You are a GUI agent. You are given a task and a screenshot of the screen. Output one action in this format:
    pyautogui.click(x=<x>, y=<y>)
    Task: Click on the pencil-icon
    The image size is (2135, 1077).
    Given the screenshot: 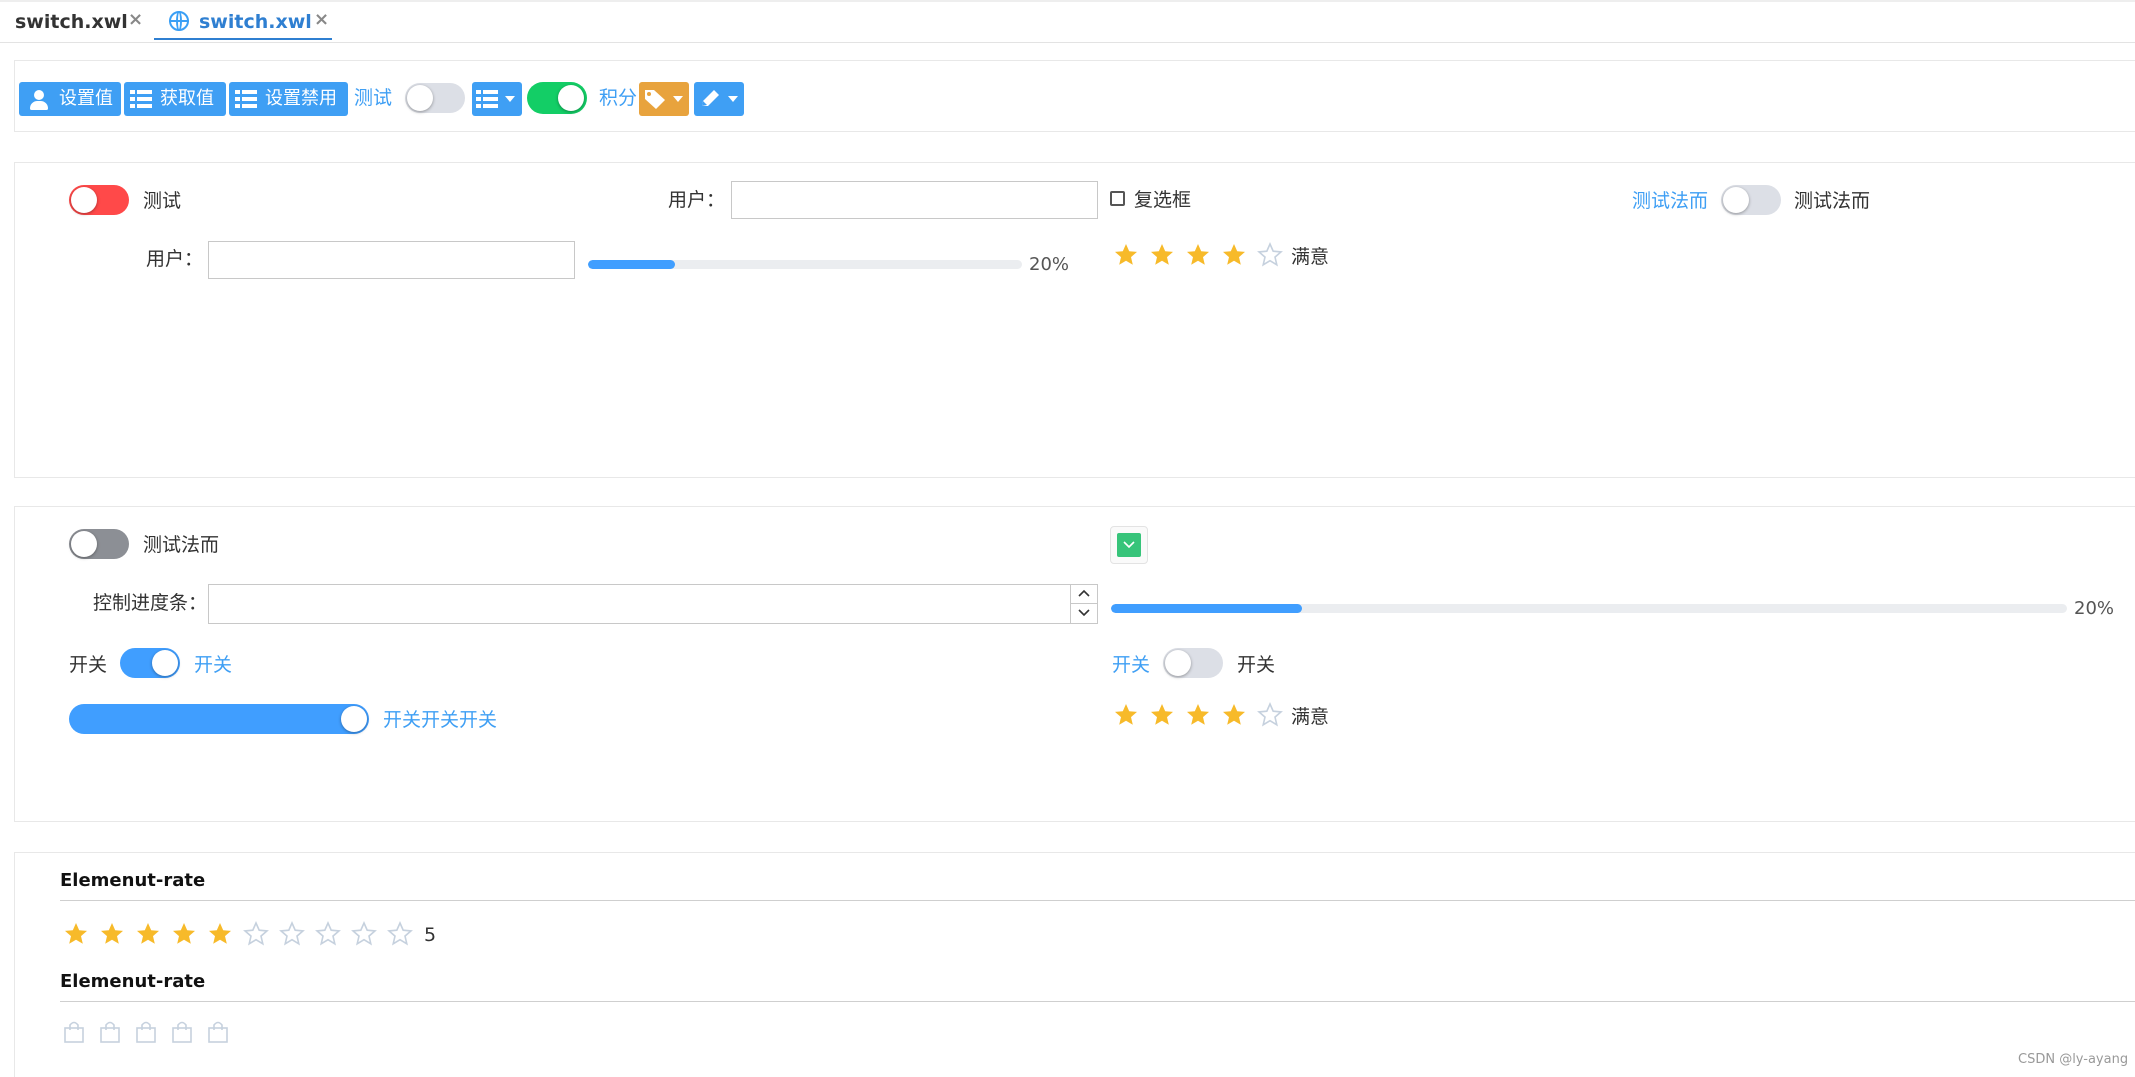 What is the action you would take?
    pyautogui.click(x=710, y=98)
    